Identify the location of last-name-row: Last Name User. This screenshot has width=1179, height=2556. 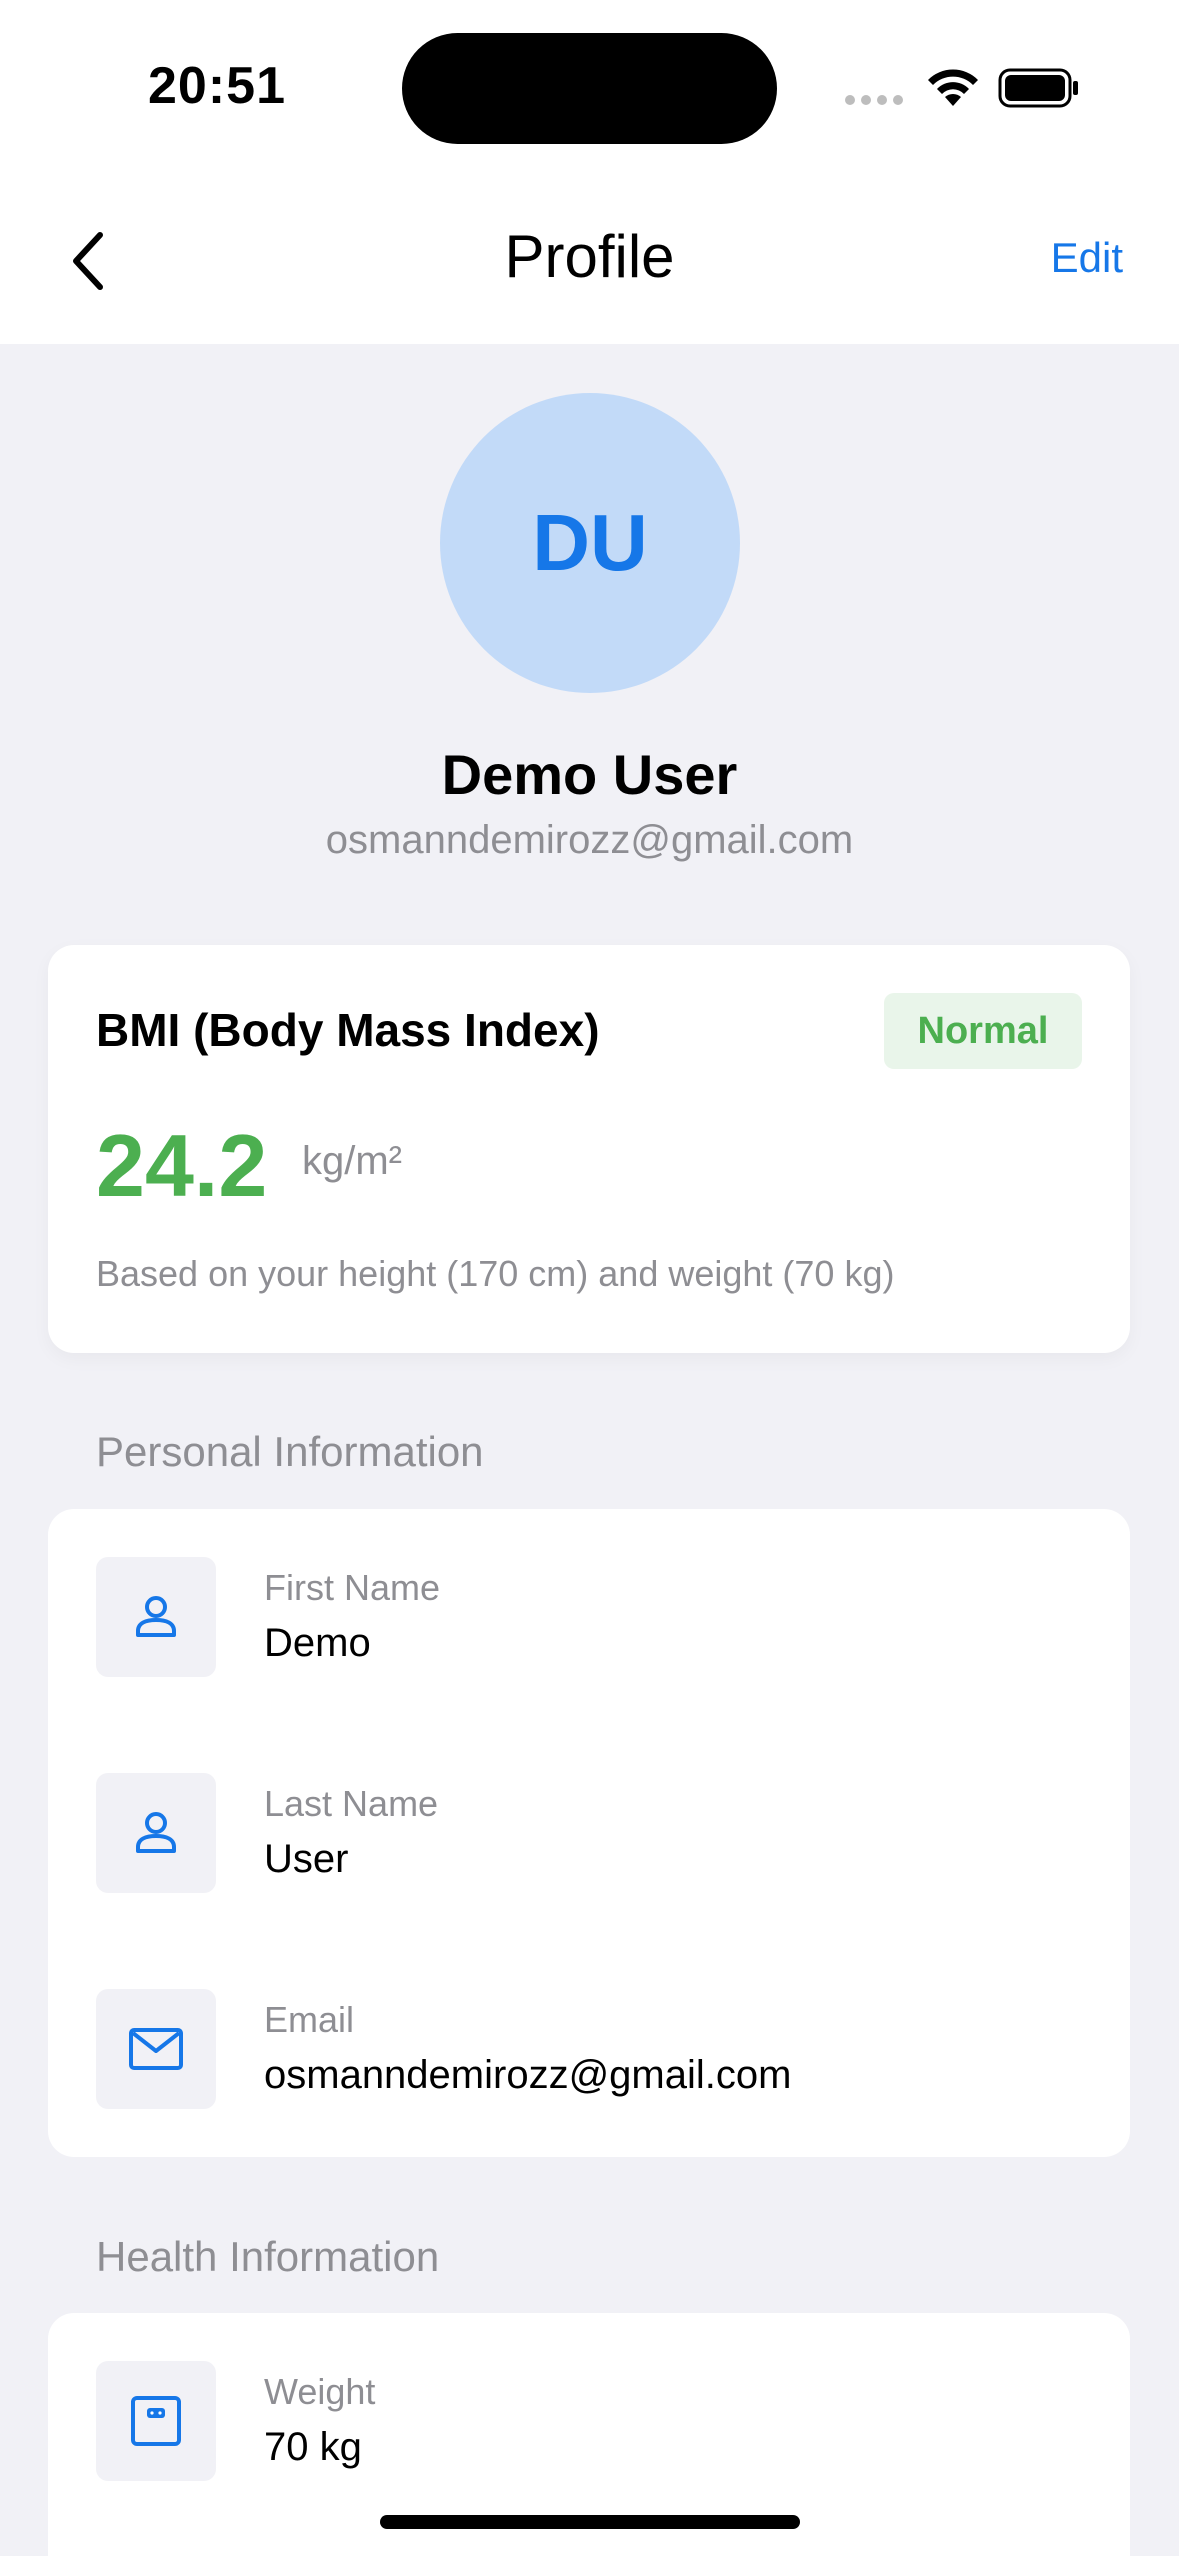
(589, 1833).